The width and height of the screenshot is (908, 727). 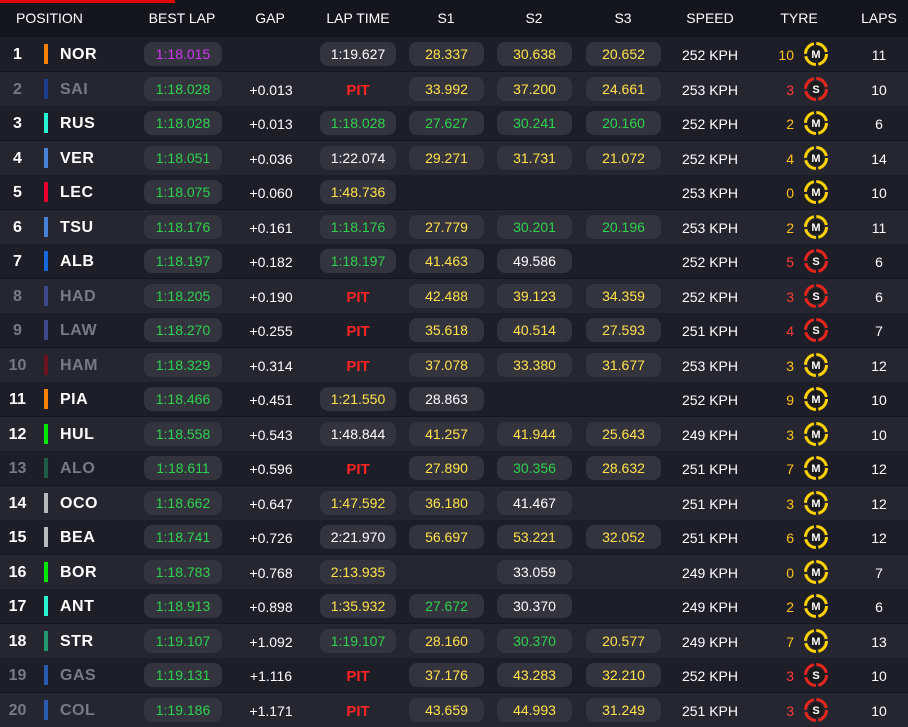 I want to click on speed-value: 253 KPH, so click(x=710, y=193).